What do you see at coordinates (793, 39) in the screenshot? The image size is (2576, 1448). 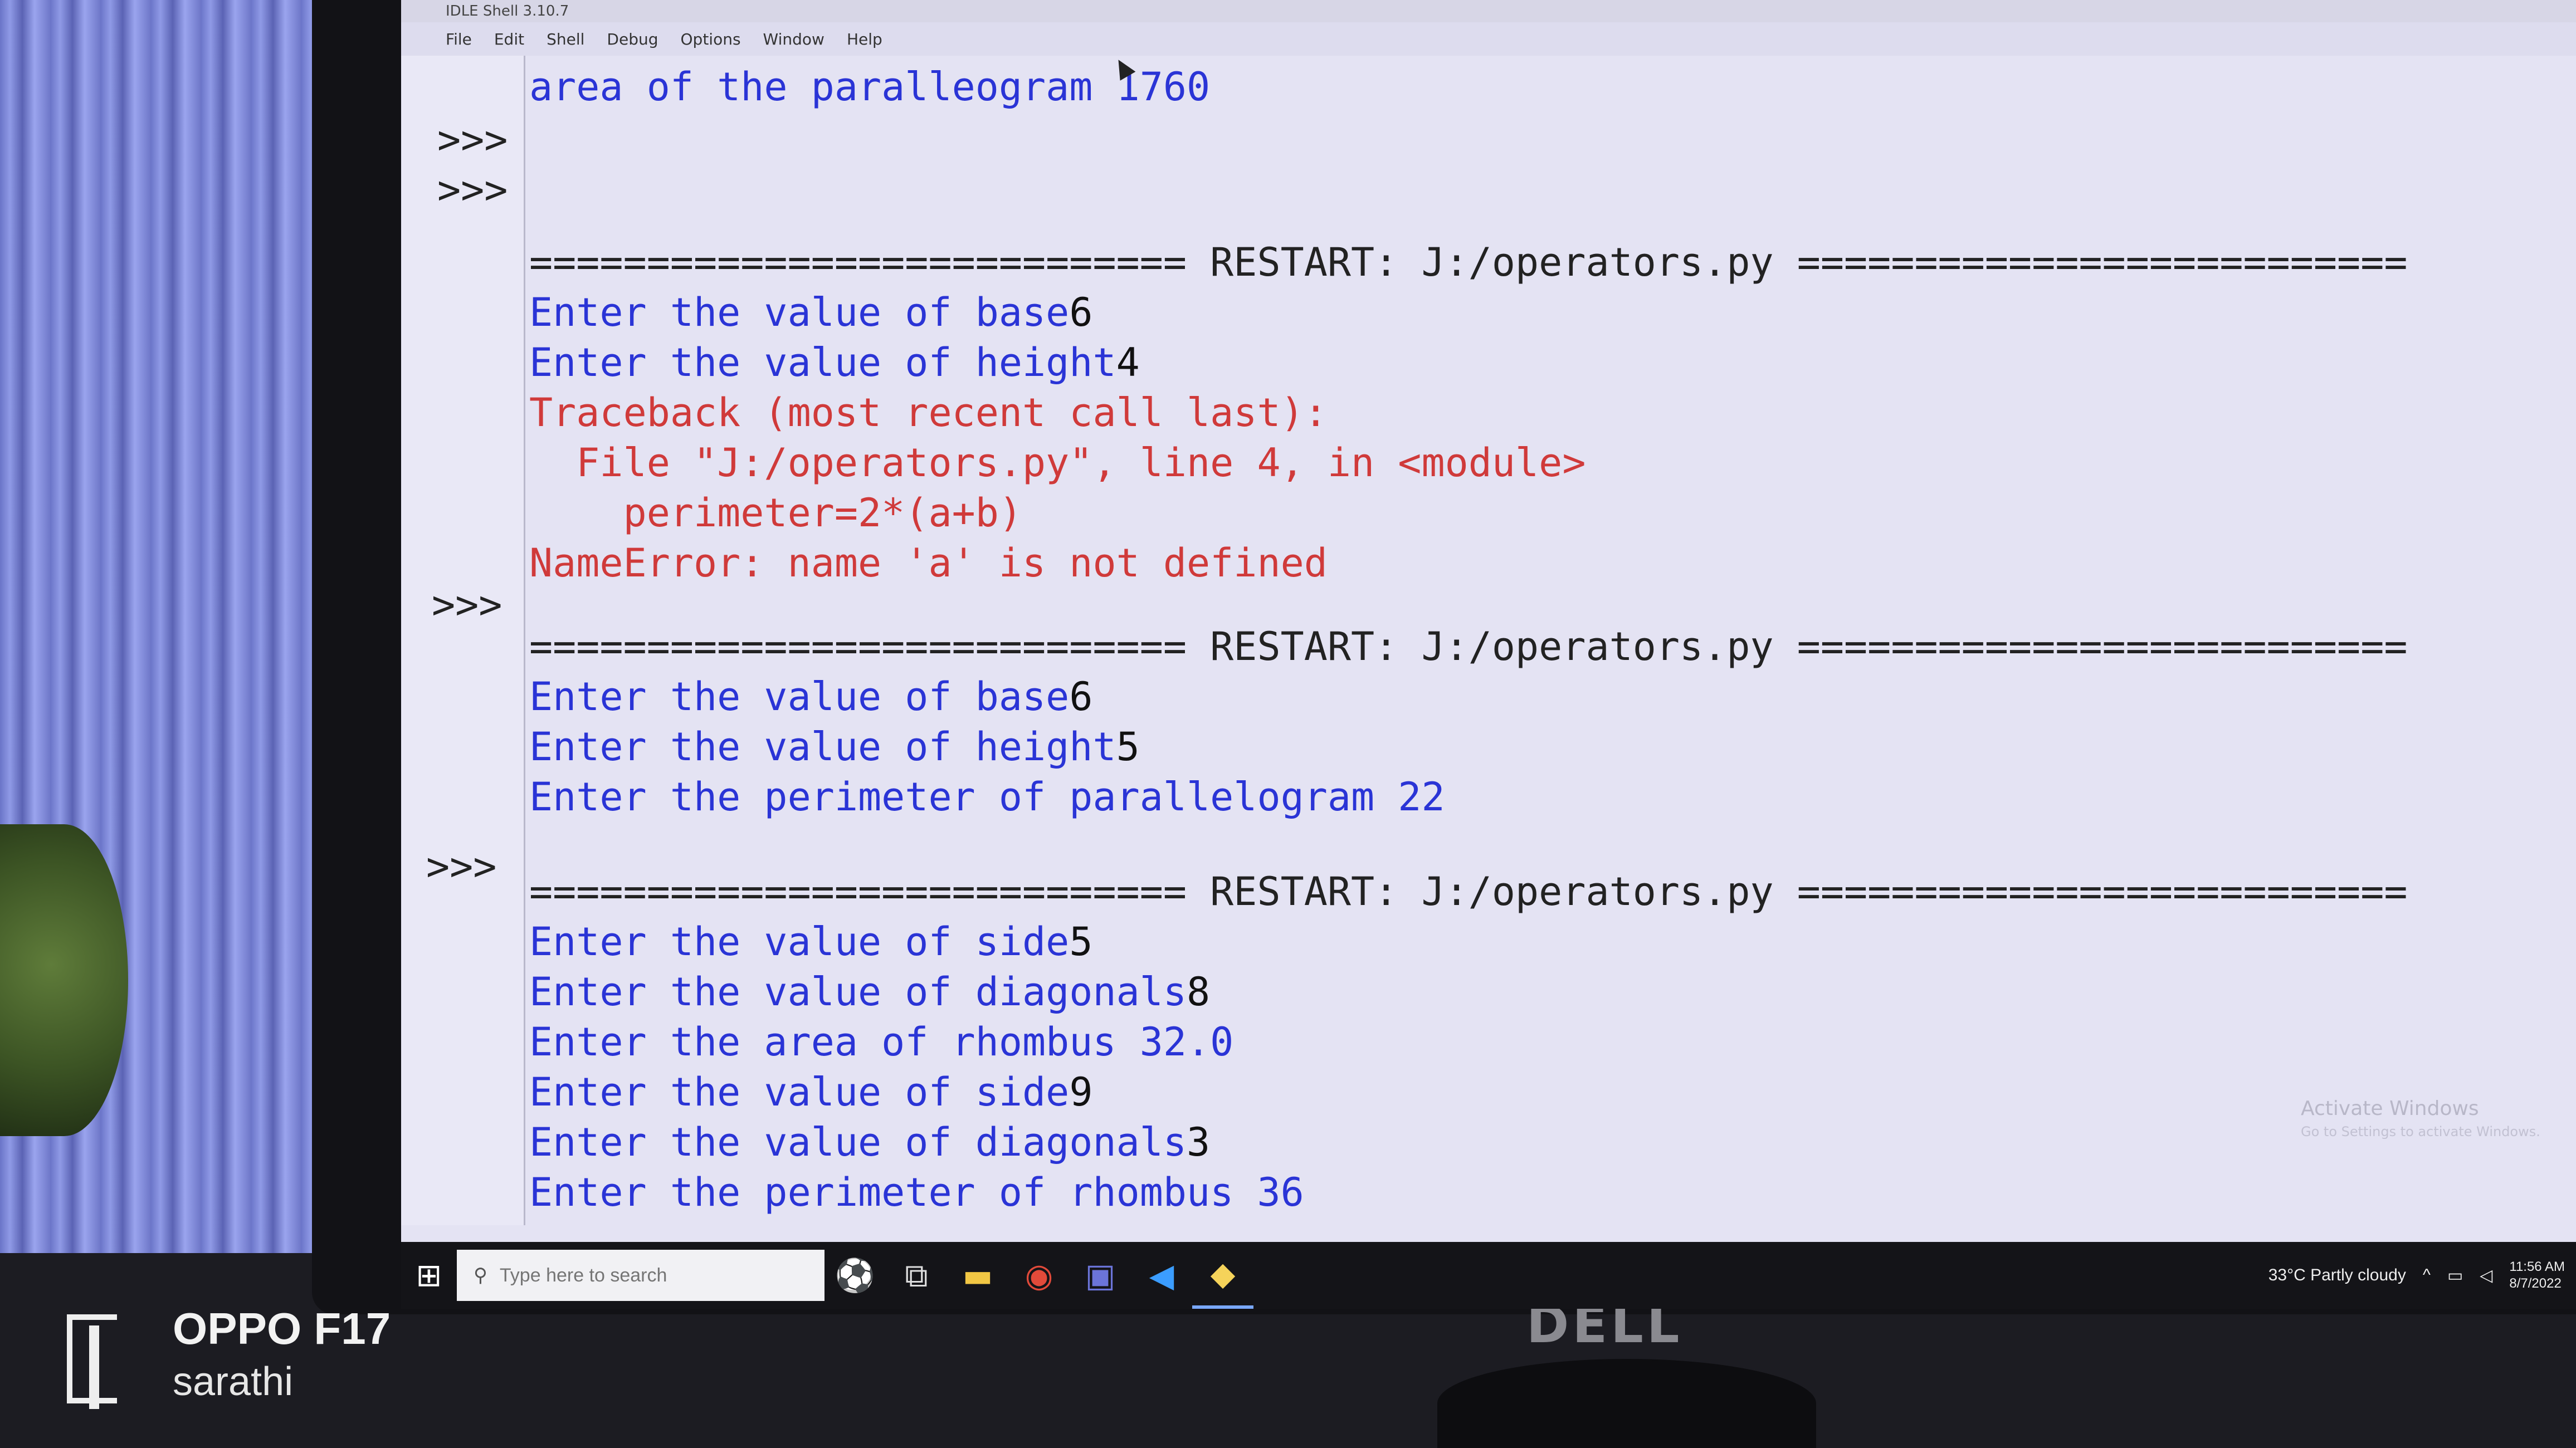 I see `menu-window: Window` at bounding box center [793, 39].